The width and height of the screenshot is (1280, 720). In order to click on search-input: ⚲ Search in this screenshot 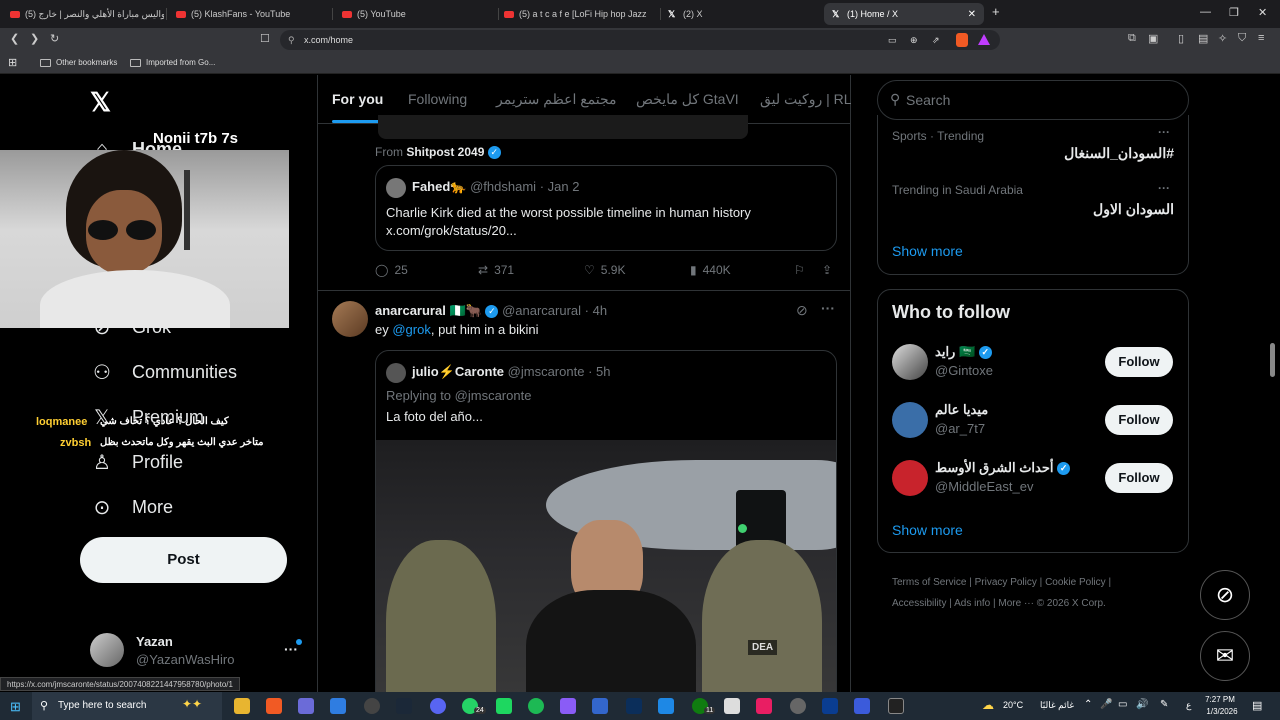, I will do `click(1033, 100)`.